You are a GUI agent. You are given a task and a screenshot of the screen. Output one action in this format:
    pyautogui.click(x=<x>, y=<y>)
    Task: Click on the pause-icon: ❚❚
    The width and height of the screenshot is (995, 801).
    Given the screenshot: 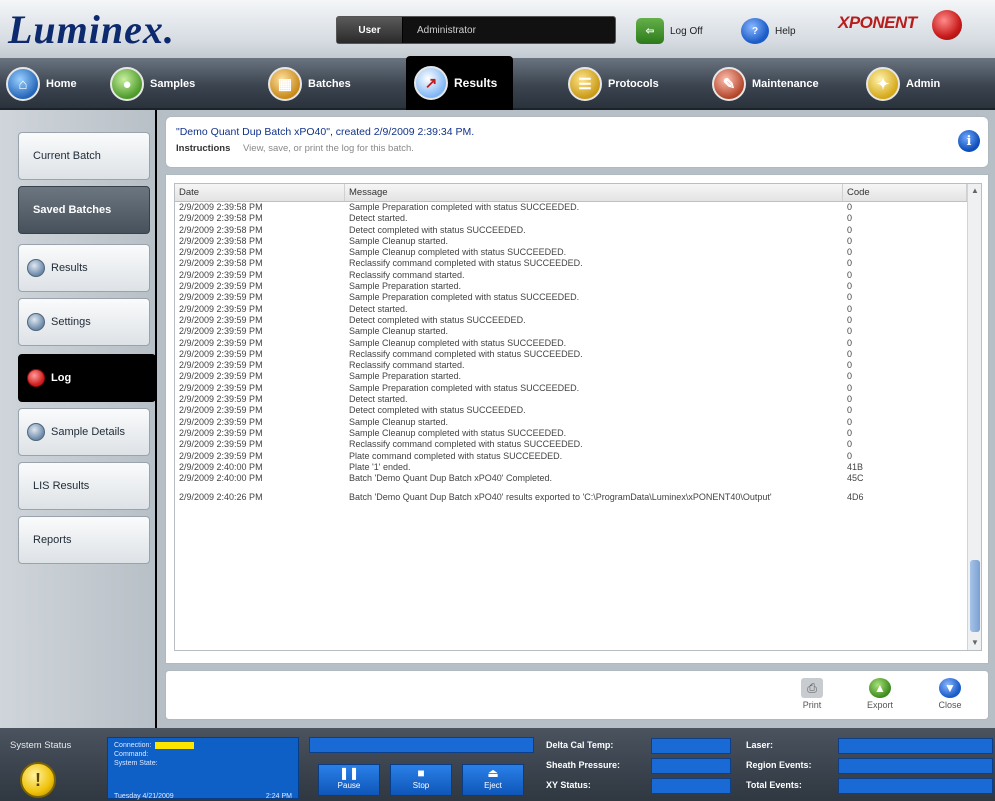 What is the action you would take?
    pyautogui.click(x=349, y=773)
    